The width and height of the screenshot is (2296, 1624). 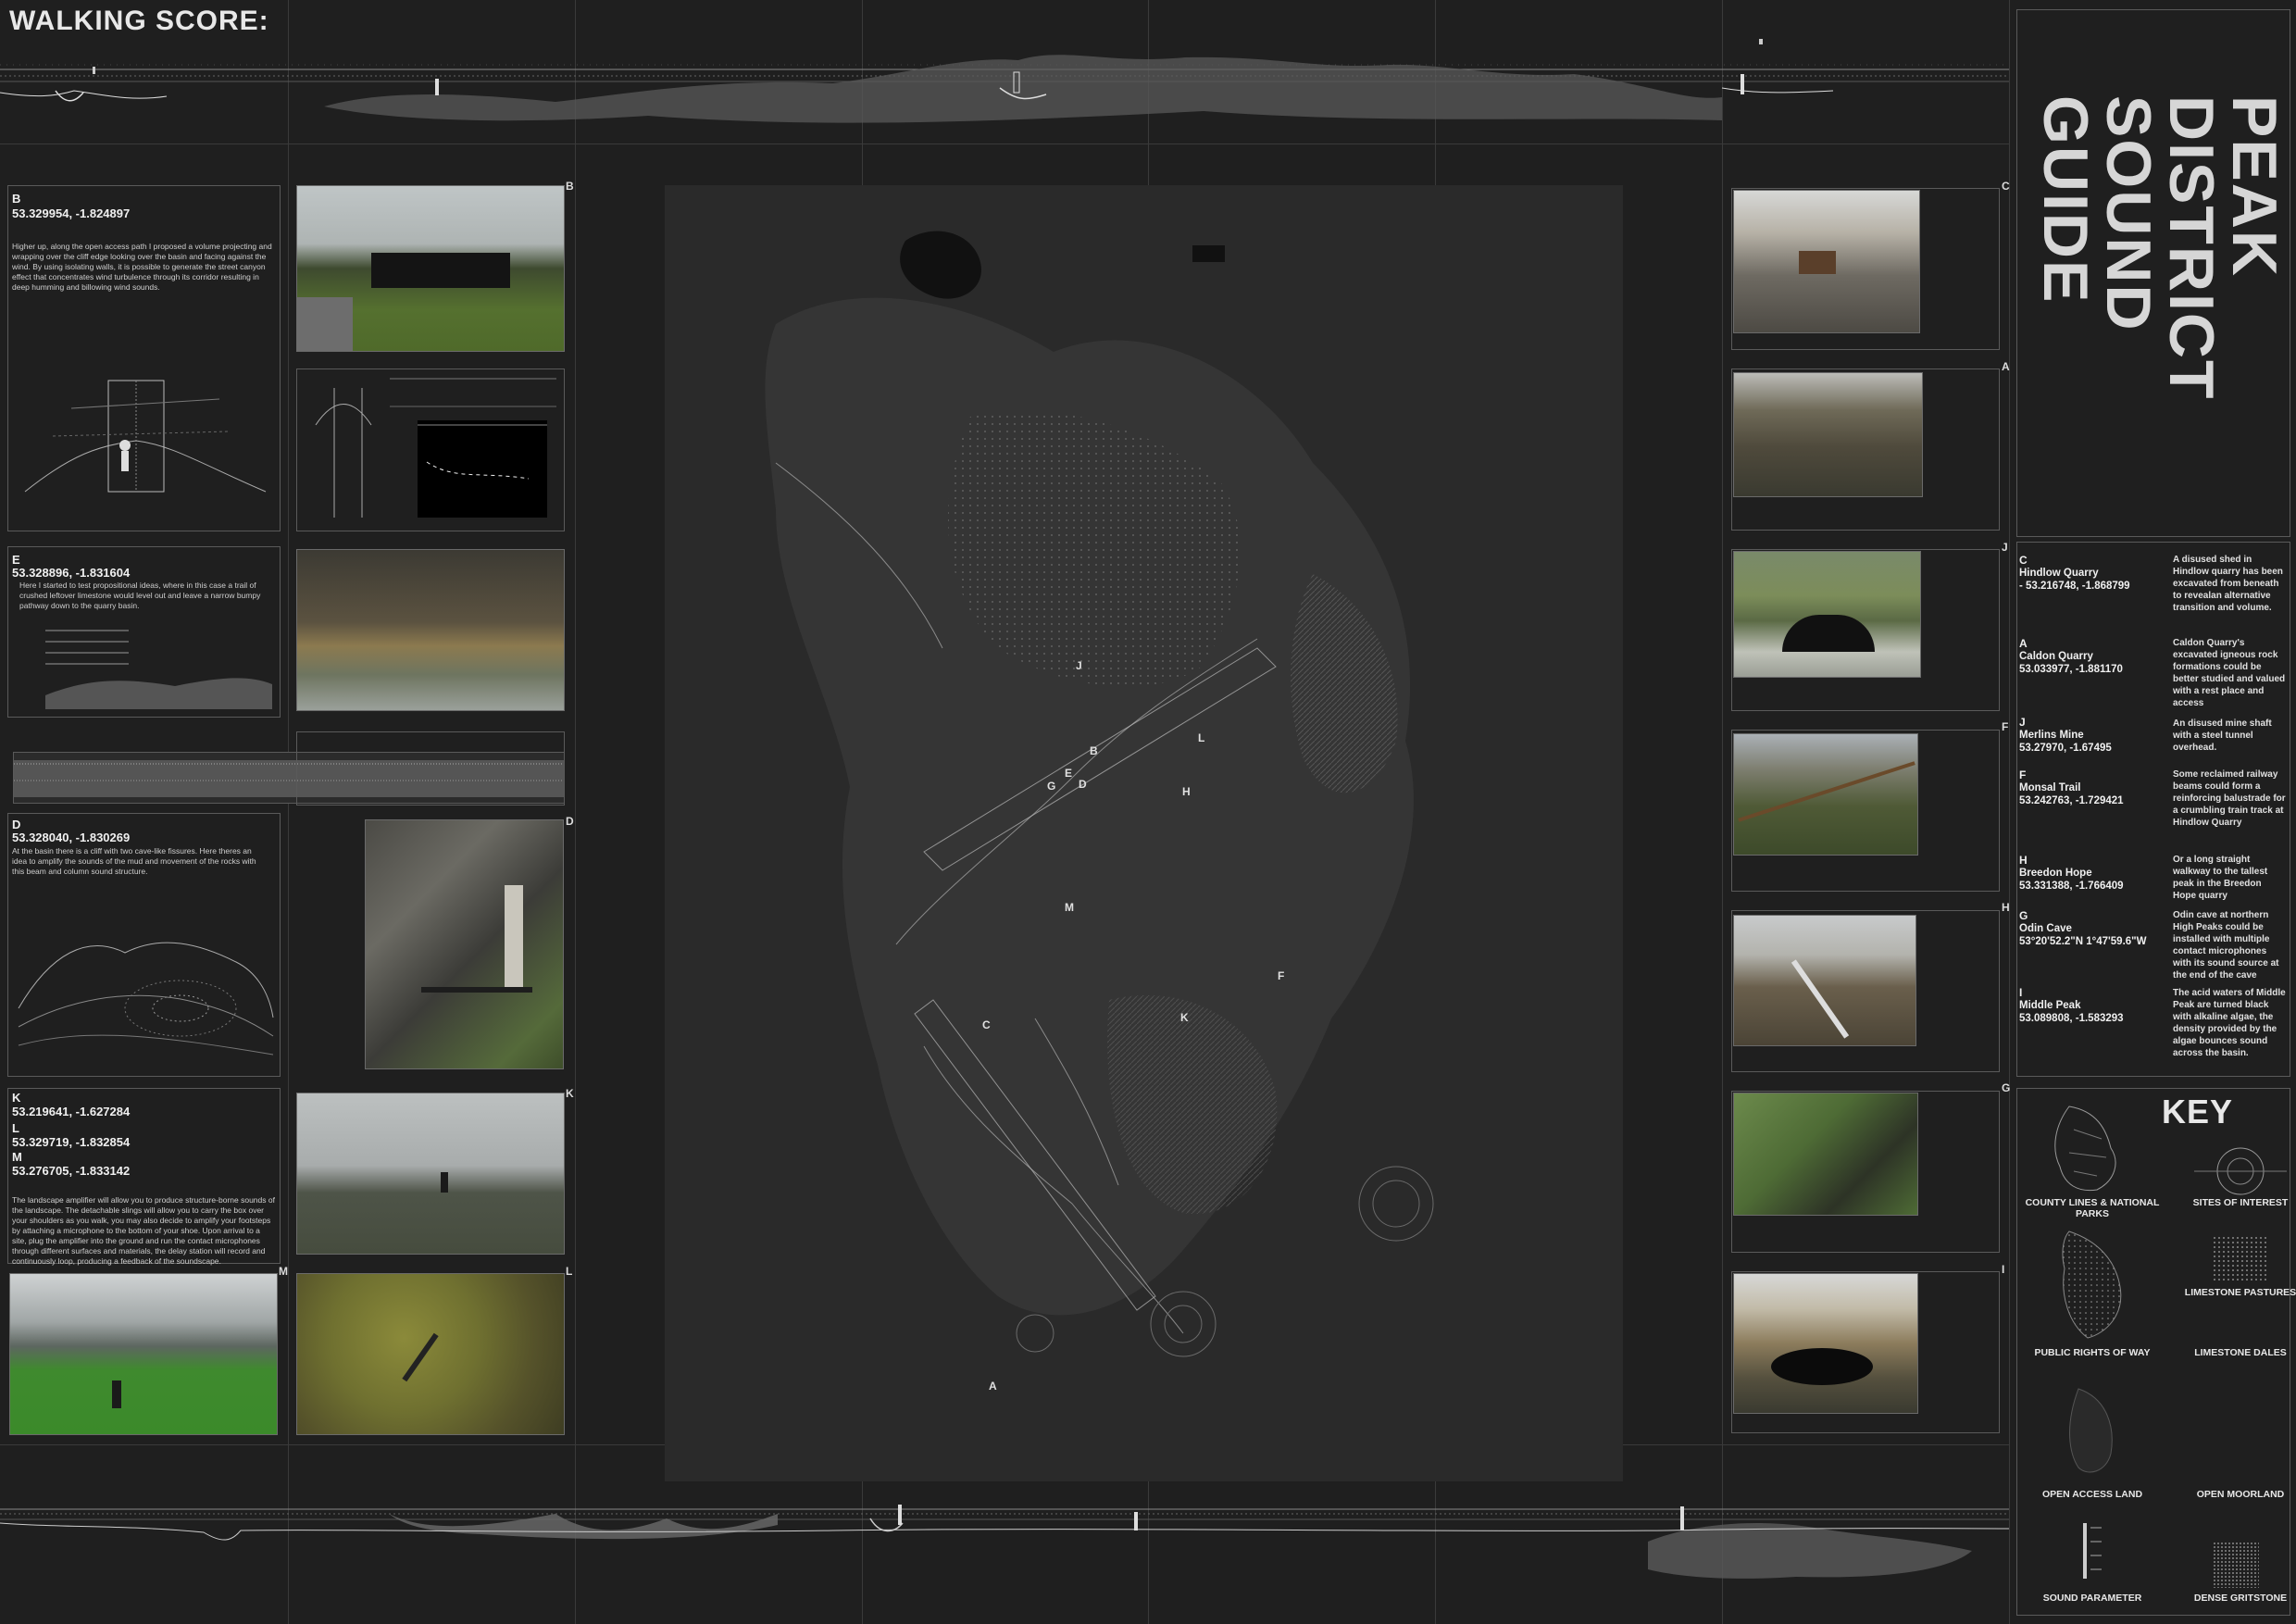 I want to click on map-label-f: F, so click(x=1281, y=975).